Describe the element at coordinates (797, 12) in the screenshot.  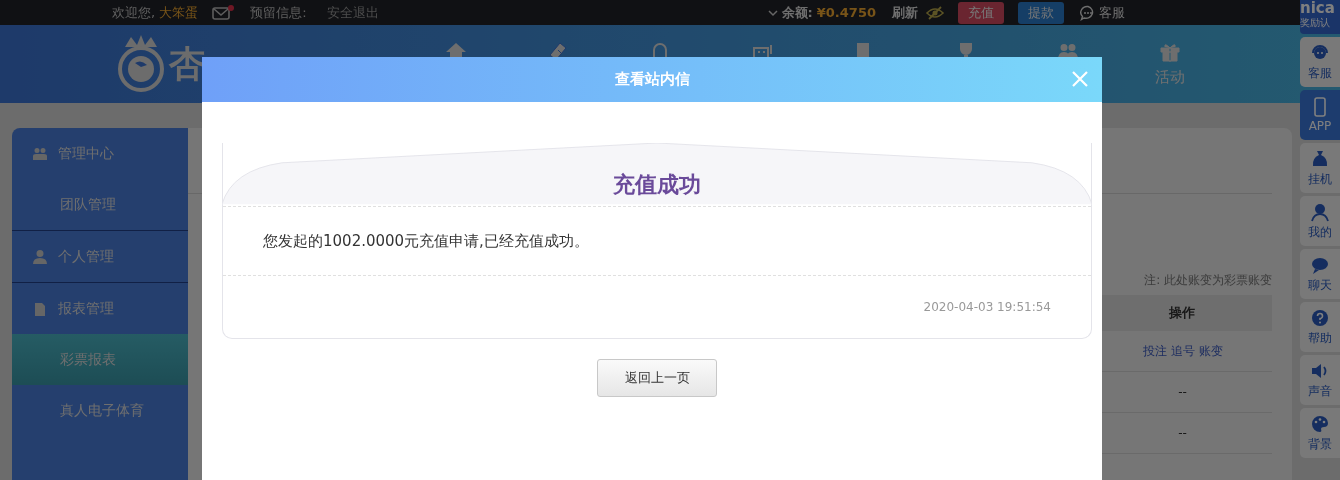
I see `balance-label: 余额:` at that location.